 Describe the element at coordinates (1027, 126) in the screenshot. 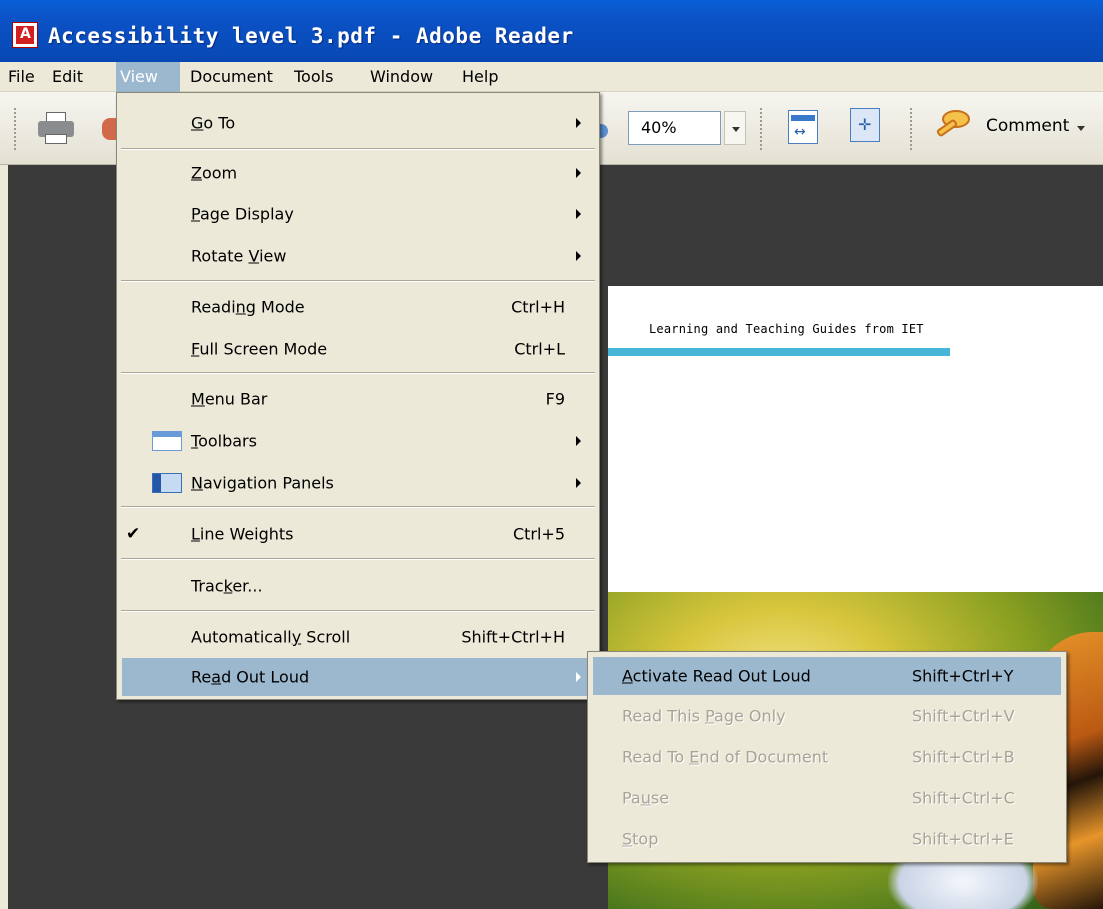

I see `comment-button: Comment` at that location.